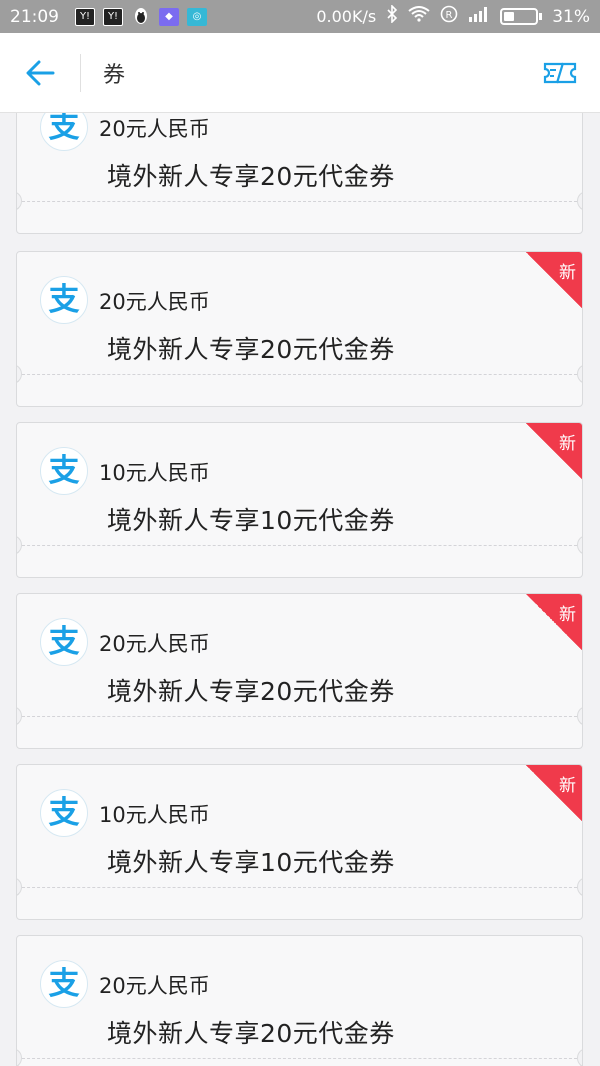 The width and height of the screenshot is (600, 1066). I want to click on clock-app-icon: ◎, so click(197, 16).